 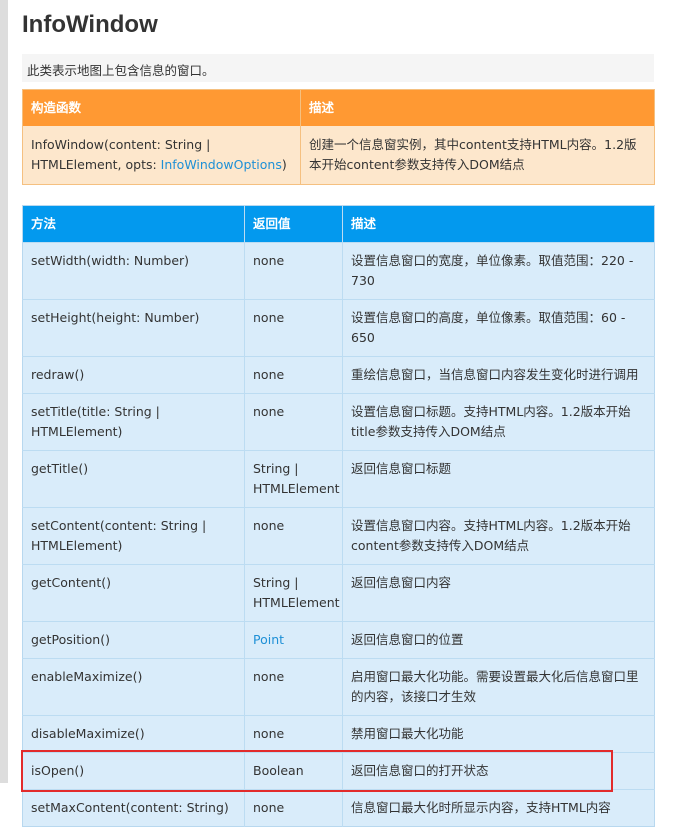 I want to click on page-title: InfoWindow, so click(x=90, y=24).